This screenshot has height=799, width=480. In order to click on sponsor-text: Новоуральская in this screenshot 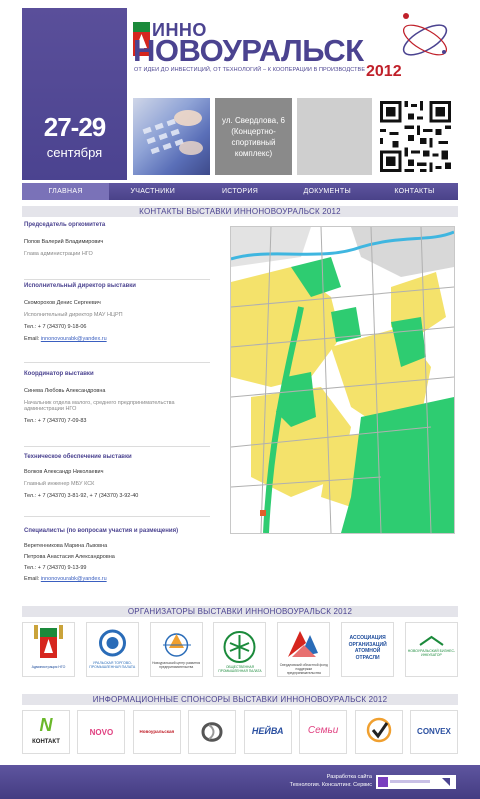, I will do `click(157, 731)`.